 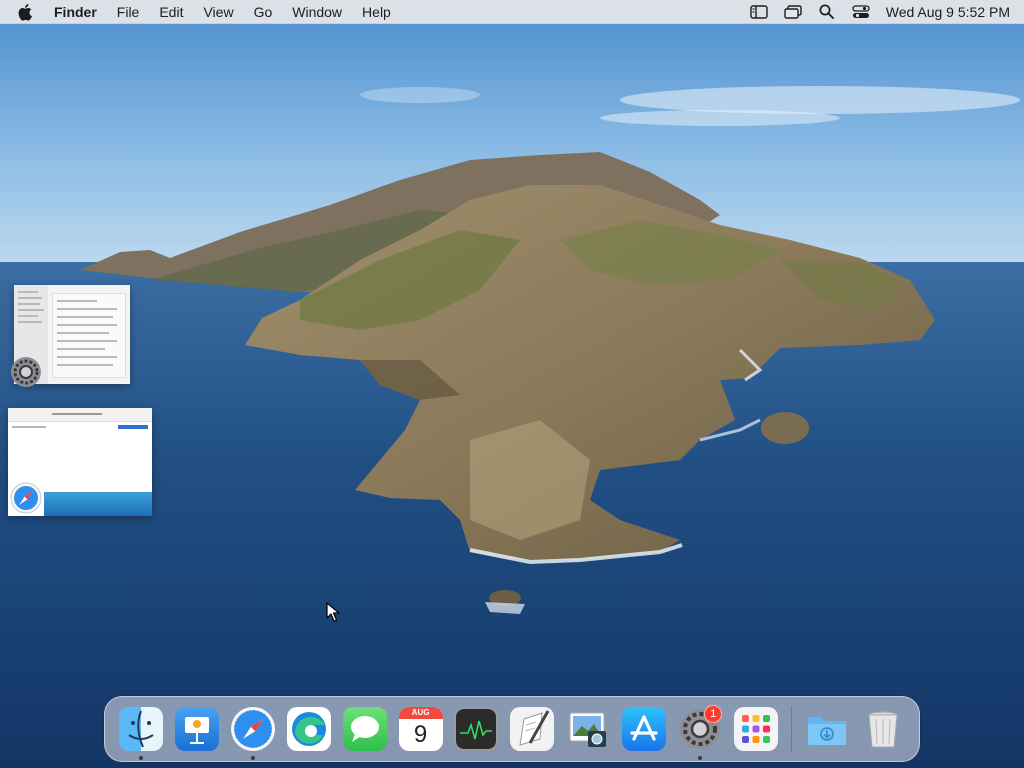 What do you see at coordinates (333, 614) in the screenshot?
I see `mouse-cursor-icon` at bounding box center [333, 614].